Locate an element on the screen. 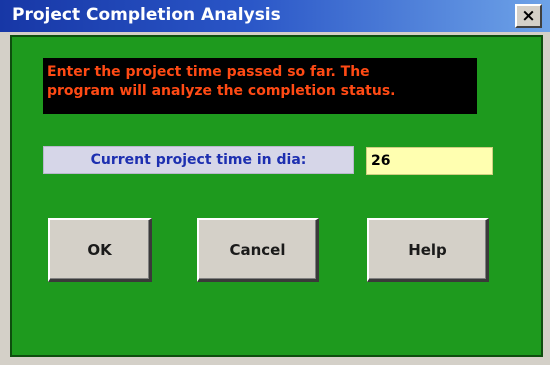  project-time-input is located at coordinates (429, 161).